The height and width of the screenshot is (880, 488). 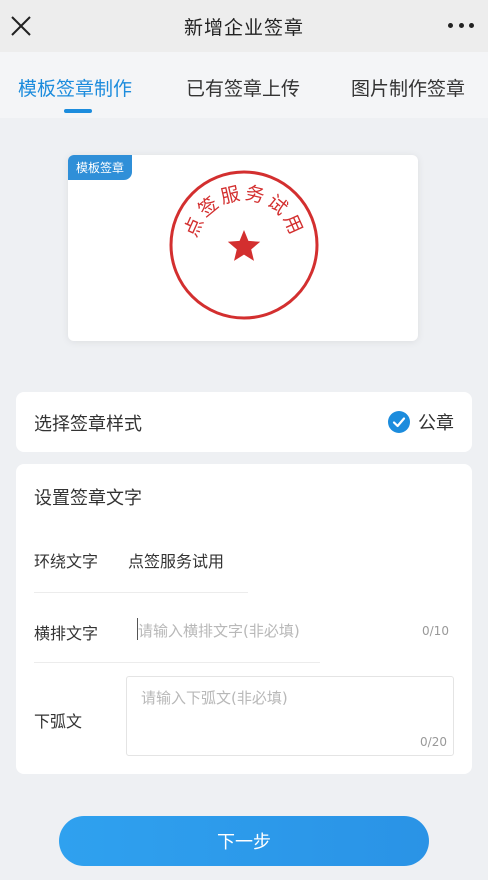 What do you see at coordinates (88, 424) in the screenshot?
I see `seal-style-label: 选择签章样式` at bounding box center [88, 424].